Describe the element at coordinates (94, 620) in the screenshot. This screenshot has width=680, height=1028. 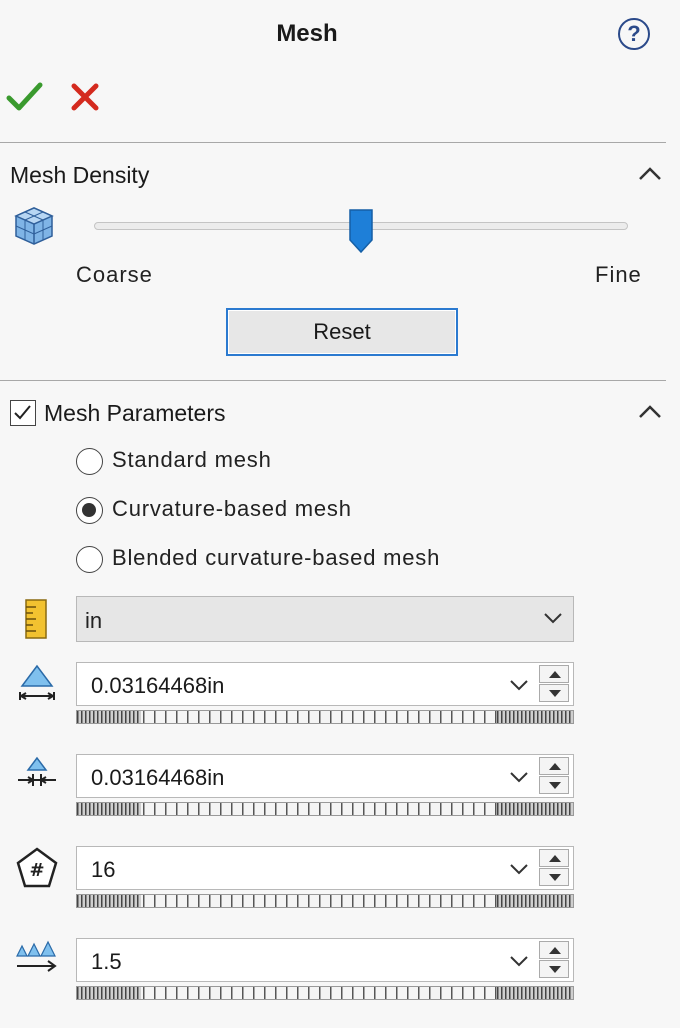
I see `unit-value: in` at that location.